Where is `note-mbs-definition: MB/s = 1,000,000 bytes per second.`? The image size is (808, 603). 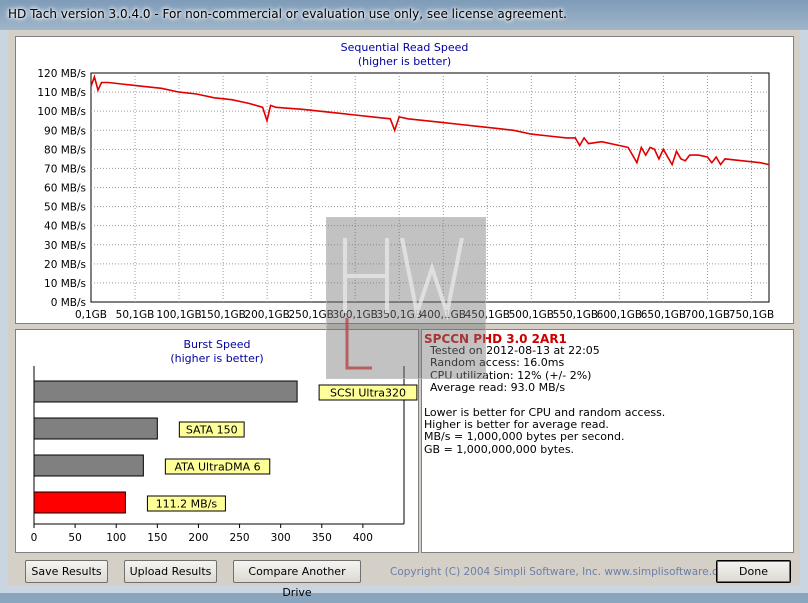
note-mbs-definition: MB/s = 1,000,000 bytes per second. is located at coordinates (524, 437).